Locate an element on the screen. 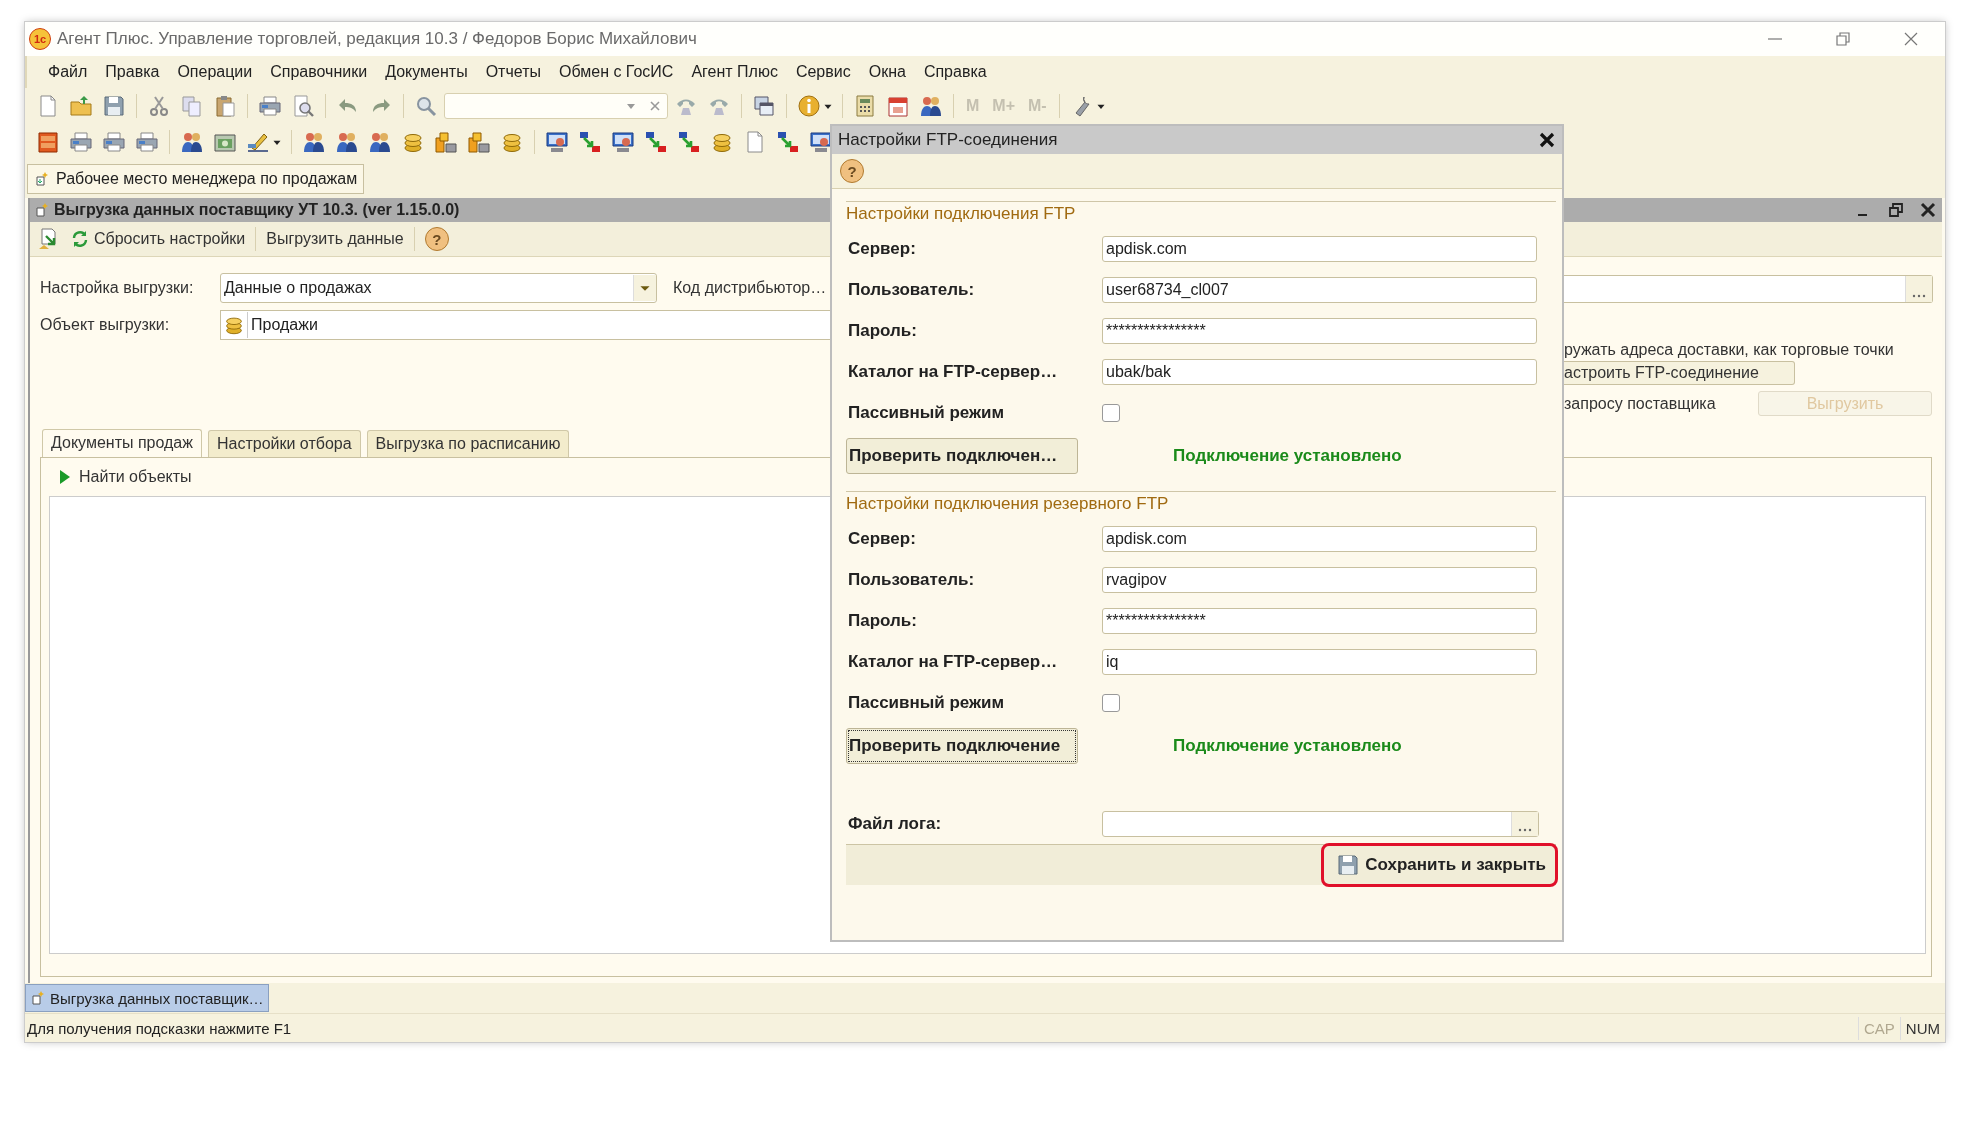 The image size is (1972, 1123). menu-item: Справочники is located at coordinates (319, 72).